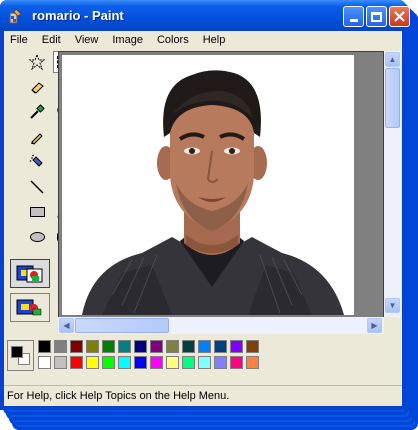  I want to click on scroll-right-button: ▶, so click(374, 325).